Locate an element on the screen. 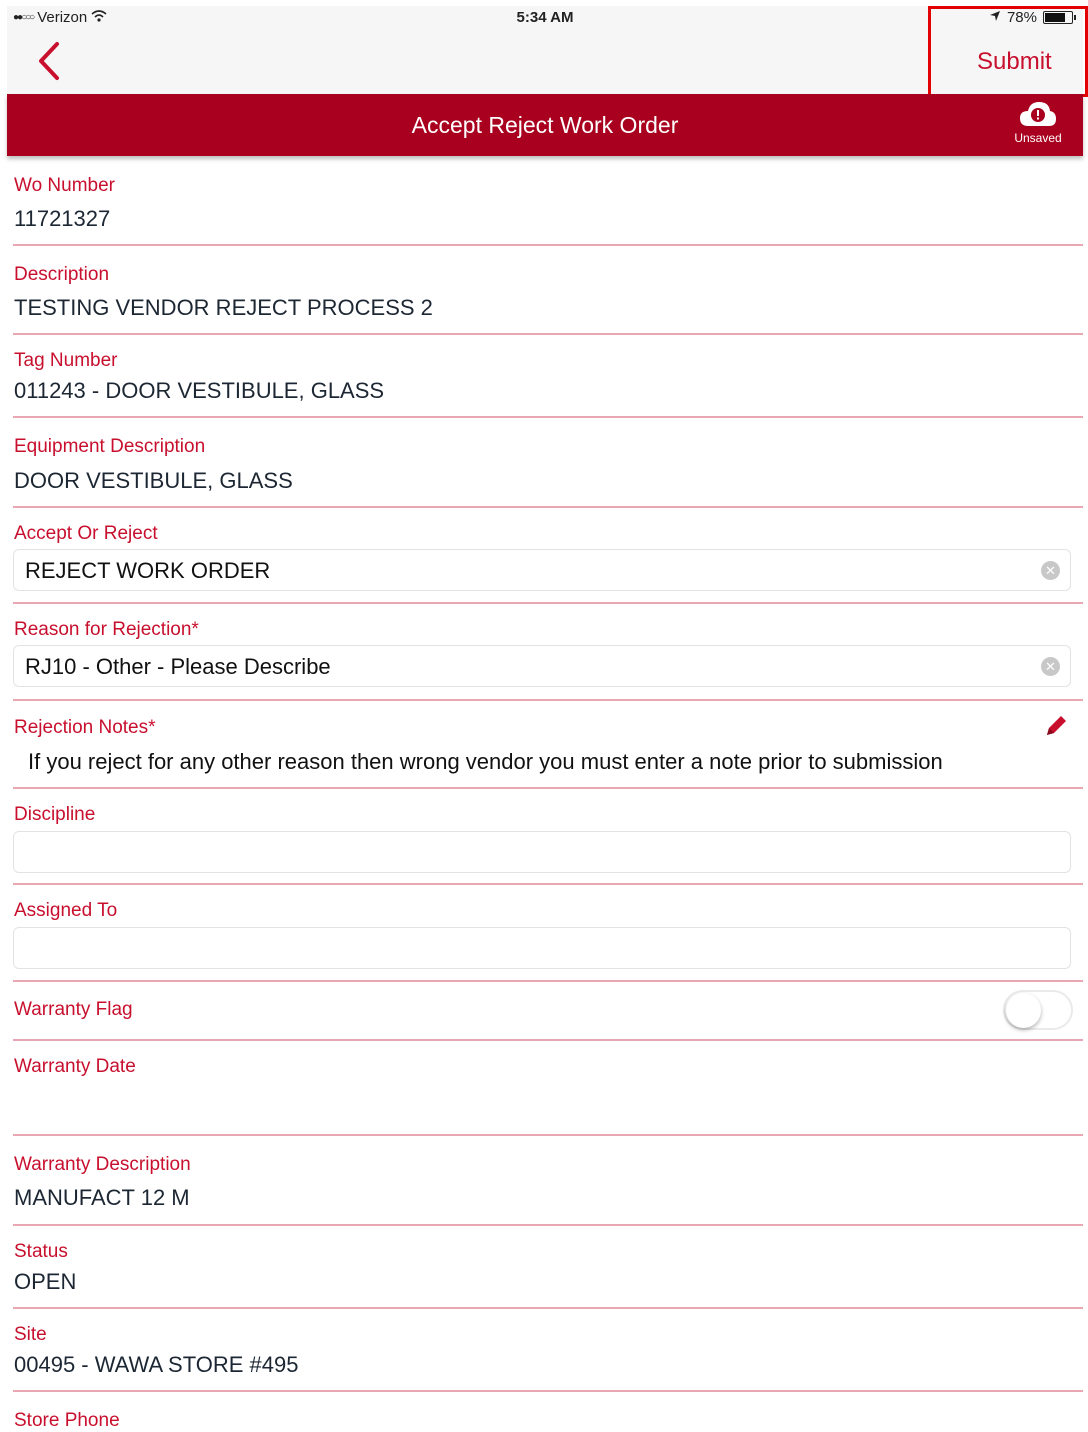 The image size is (1088, 1432). field-label: Tag Number is located at coordinates (66, 360).